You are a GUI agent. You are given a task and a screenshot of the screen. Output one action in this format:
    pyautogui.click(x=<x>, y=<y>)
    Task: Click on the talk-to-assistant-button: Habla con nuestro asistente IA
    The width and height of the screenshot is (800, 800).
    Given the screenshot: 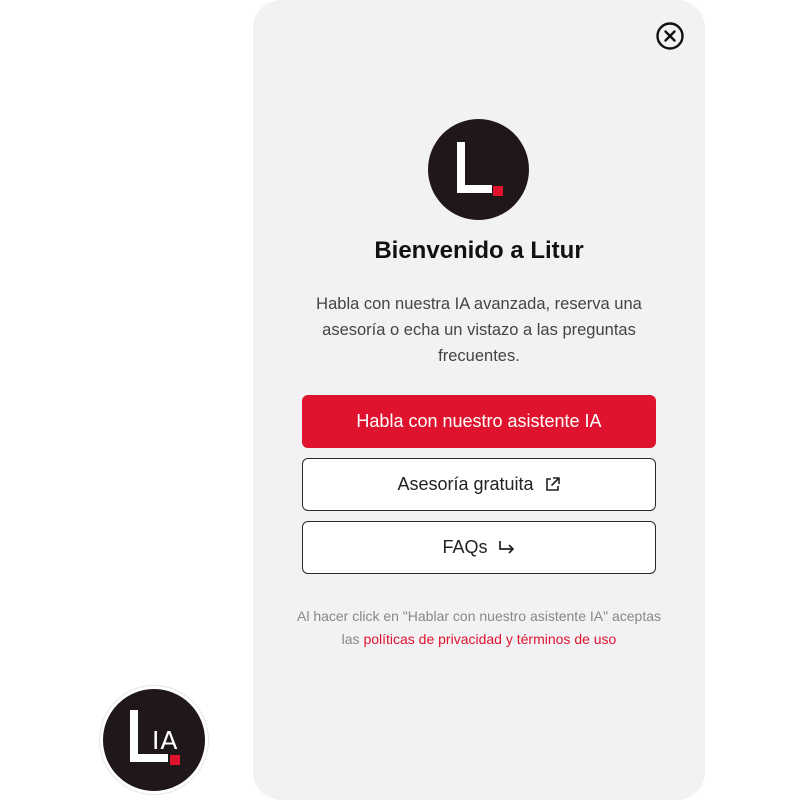 What is the action you would take?
    pyautogui.click(x=479, y=421)
    